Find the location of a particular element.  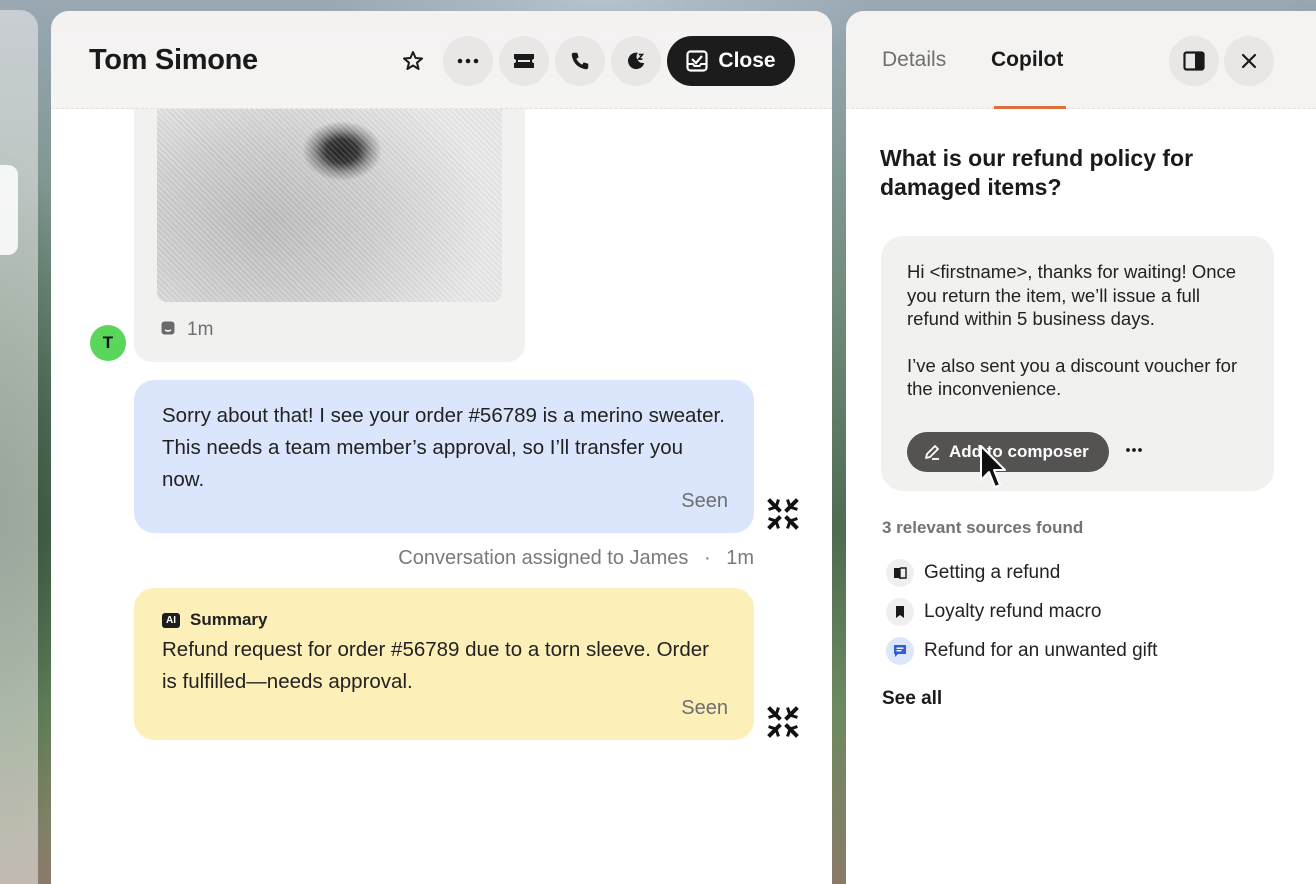

message-time: 1m is located at coordinates (200, 329).